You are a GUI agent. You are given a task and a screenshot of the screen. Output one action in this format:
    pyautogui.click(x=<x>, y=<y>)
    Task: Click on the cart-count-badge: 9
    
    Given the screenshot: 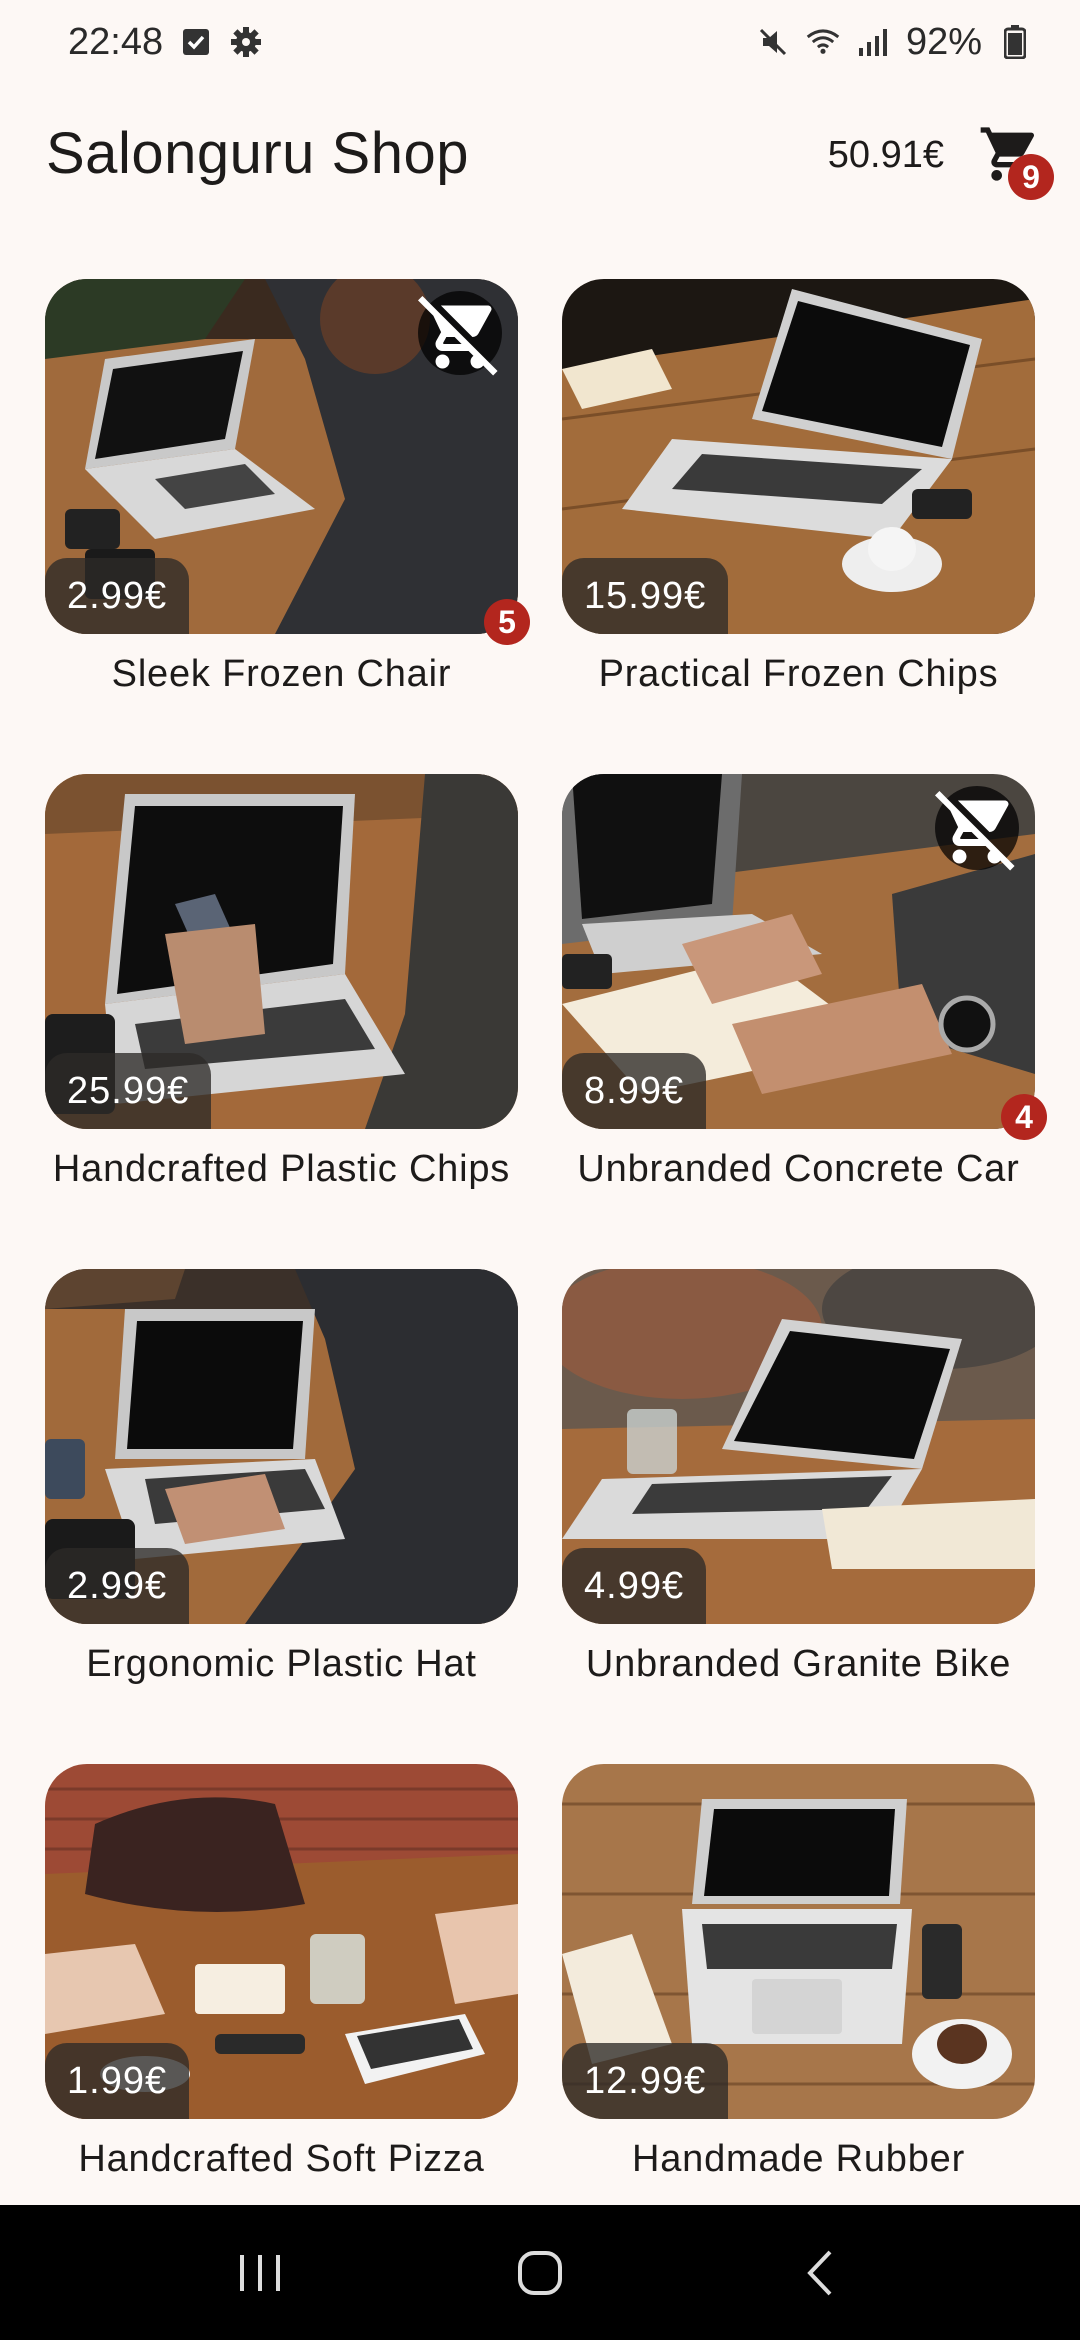 What is the action you would take?
    pyautogui.click(x=1031, y=177)
    